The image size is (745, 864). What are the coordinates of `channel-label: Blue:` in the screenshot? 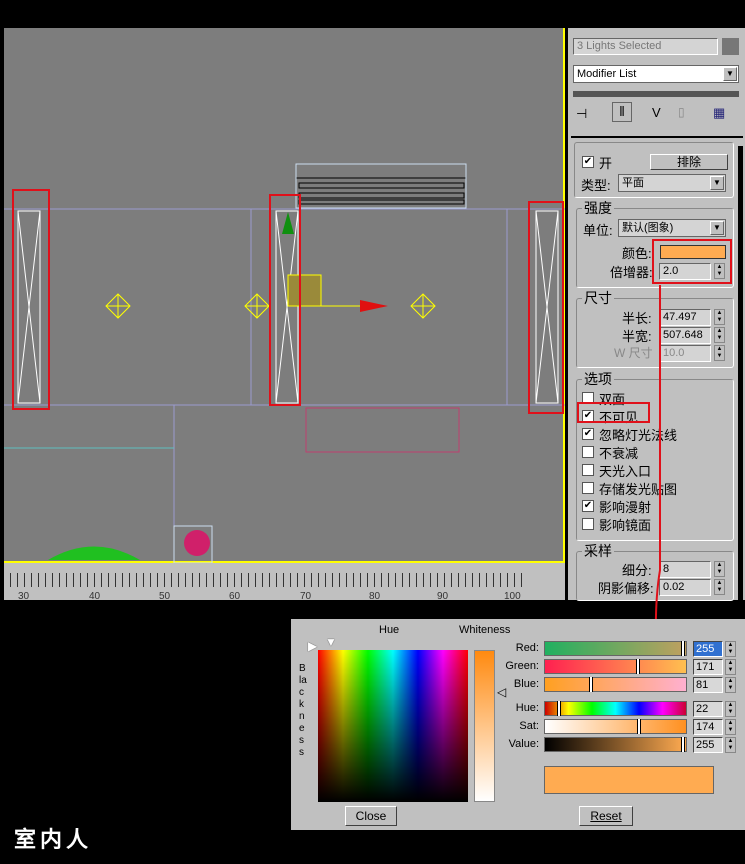 It's located at (526, 684).